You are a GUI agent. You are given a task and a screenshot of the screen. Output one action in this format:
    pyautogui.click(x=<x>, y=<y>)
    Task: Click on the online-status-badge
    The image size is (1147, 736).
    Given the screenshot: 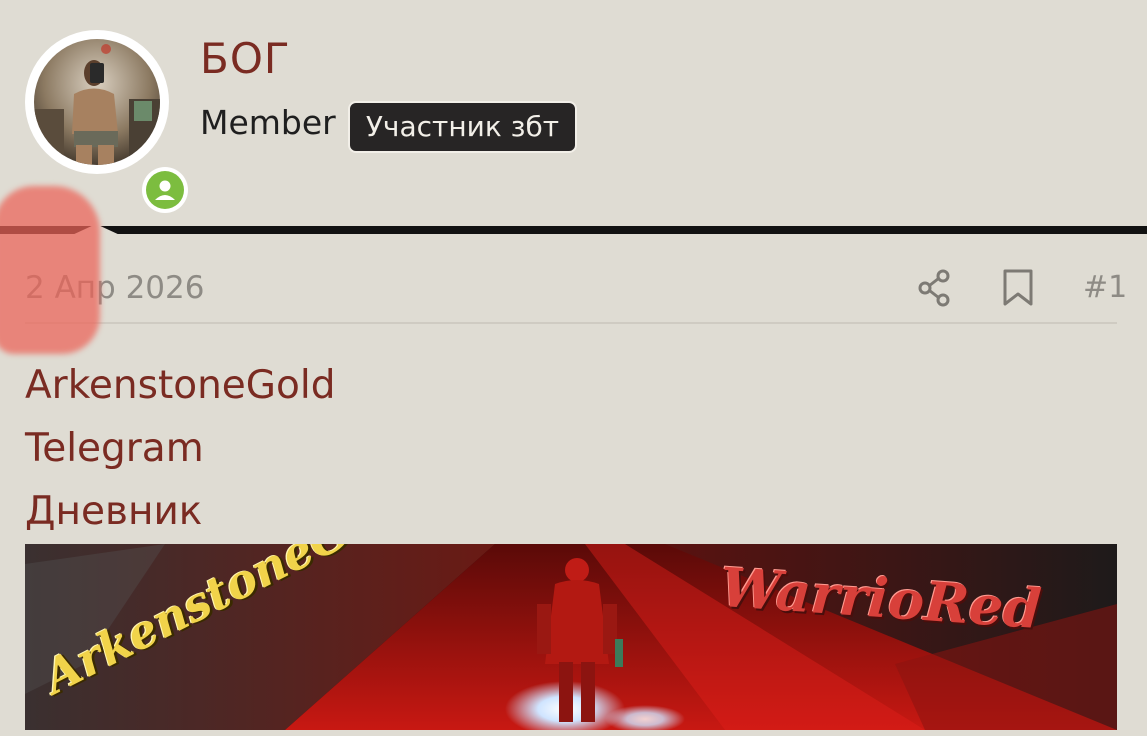 What is the action you would take?
    pyautogui.click(x=165, y=190)
    